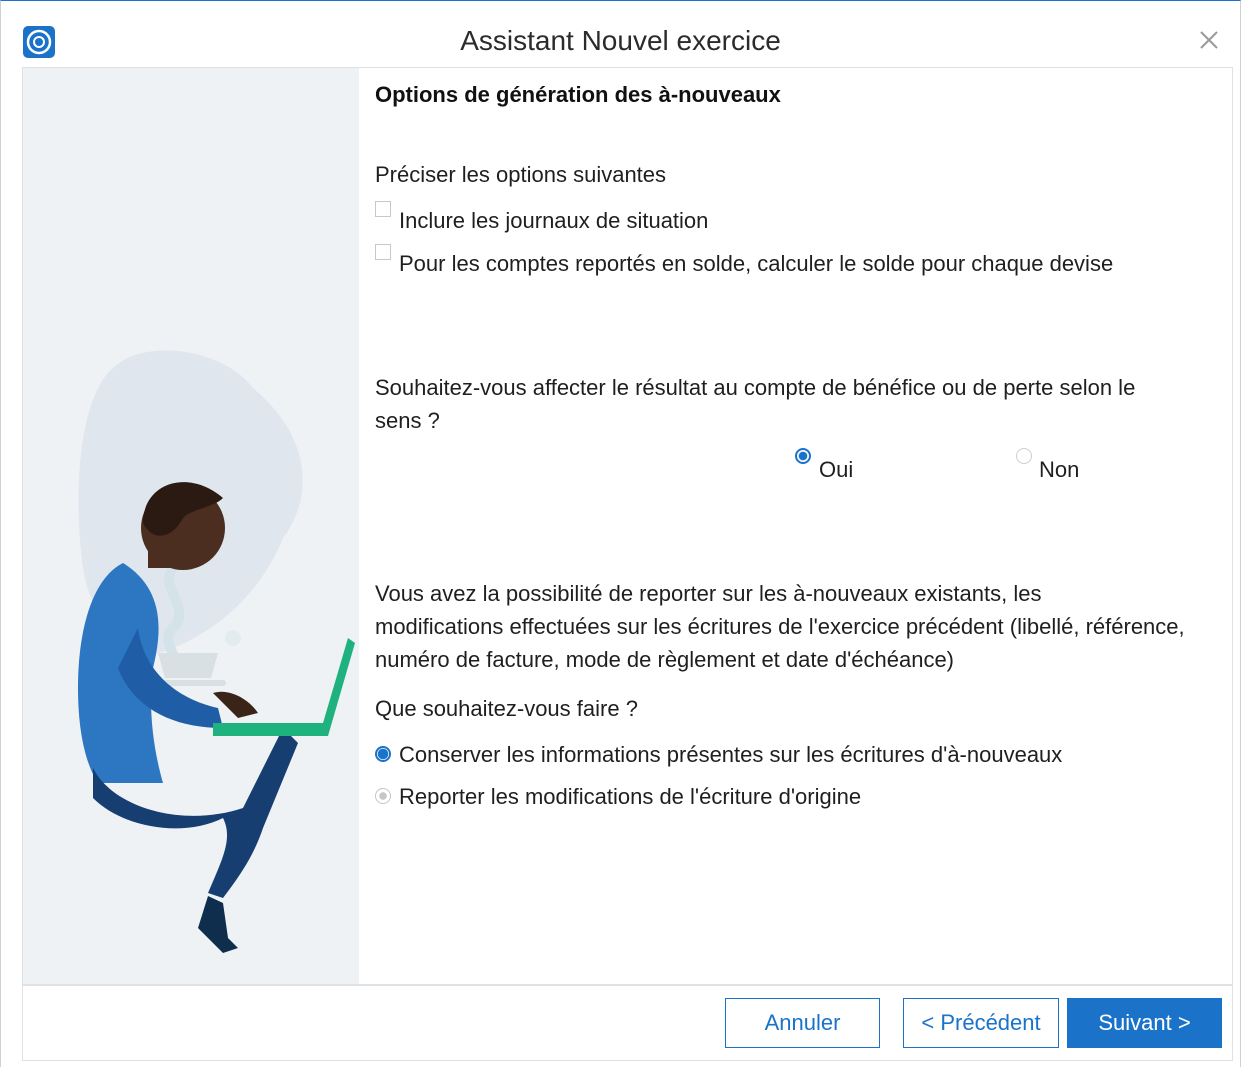 Image resolution: width=1241 pixels, height=1067 pixels. What do you see at coordinates (1144, 1023) in the screenshot?
I see `next-button: Suivant >` at bounding box center [1144, 1023].